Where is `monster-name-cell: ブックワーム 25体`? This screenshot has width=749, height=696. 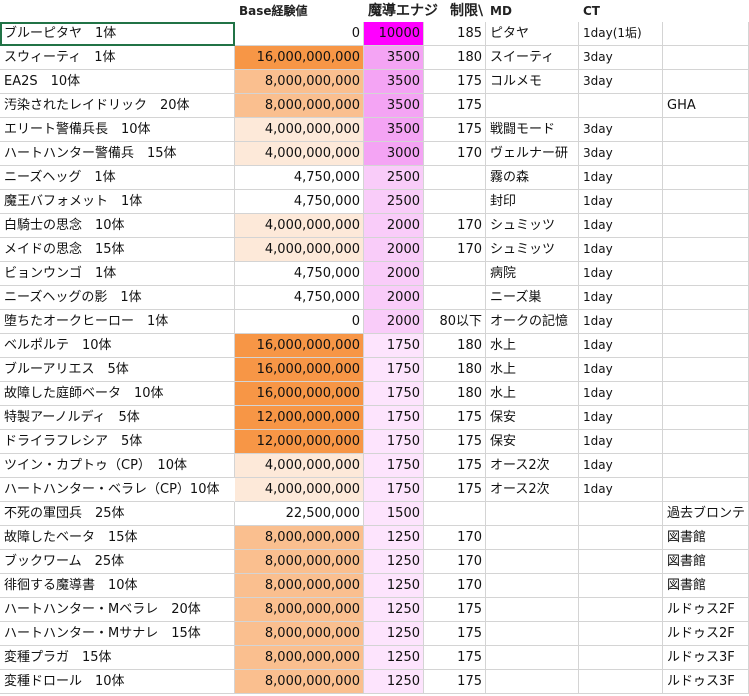 monster-name-cell: ブックワーム 25体 is located at coordinates (117, 562).